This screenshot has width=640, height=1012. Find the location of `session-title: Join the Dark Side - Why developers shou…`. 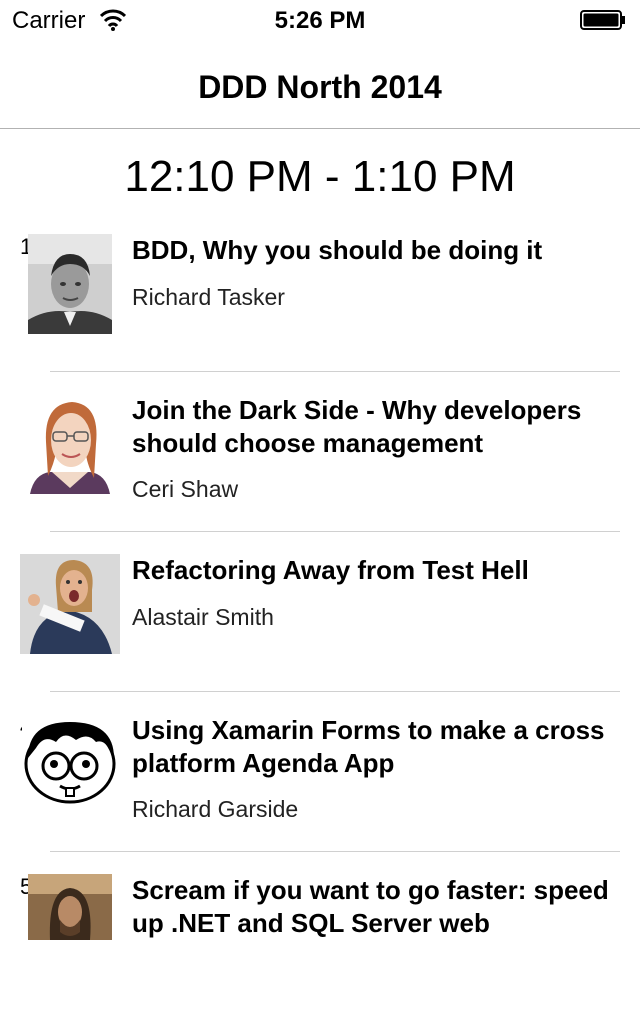

session-title: Join the Dark Side - Why developers shou… is located at coordinates (357, 426).